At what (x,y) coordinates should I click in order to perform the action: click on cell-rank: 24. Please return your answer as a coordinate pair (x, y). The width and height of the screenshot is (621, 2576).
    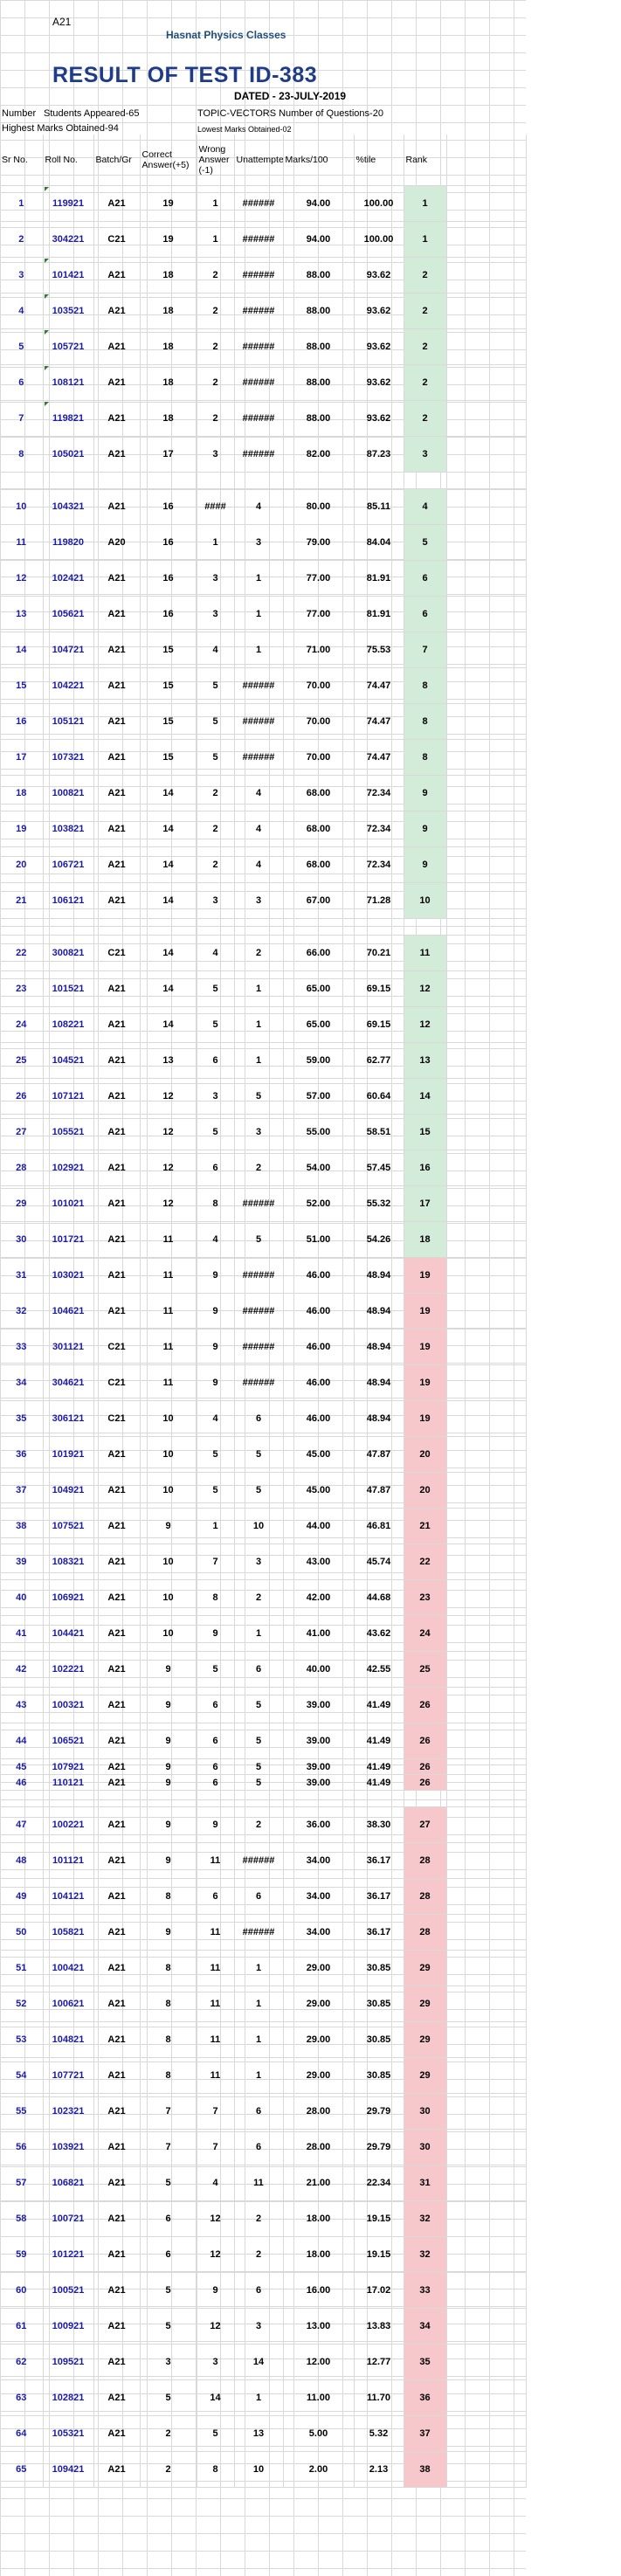
    Looking at the image, I should click on (425, 1633).